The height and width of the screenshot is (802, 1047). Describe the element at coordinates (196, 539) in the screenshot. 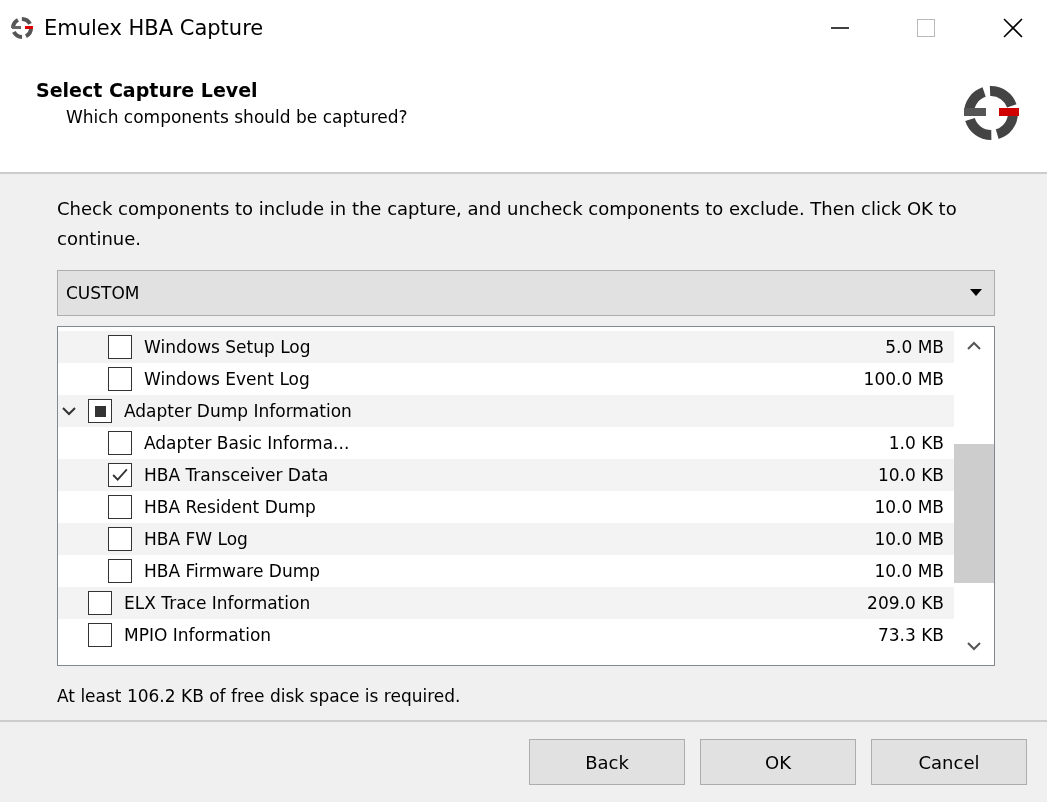

I see `component-label: HBA FW Log` at that location.